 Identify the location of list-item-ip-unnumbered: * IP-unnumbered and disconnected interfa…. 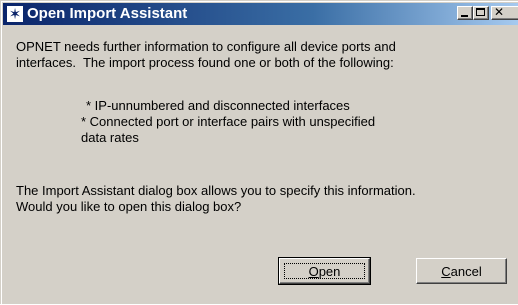
(218, 105).